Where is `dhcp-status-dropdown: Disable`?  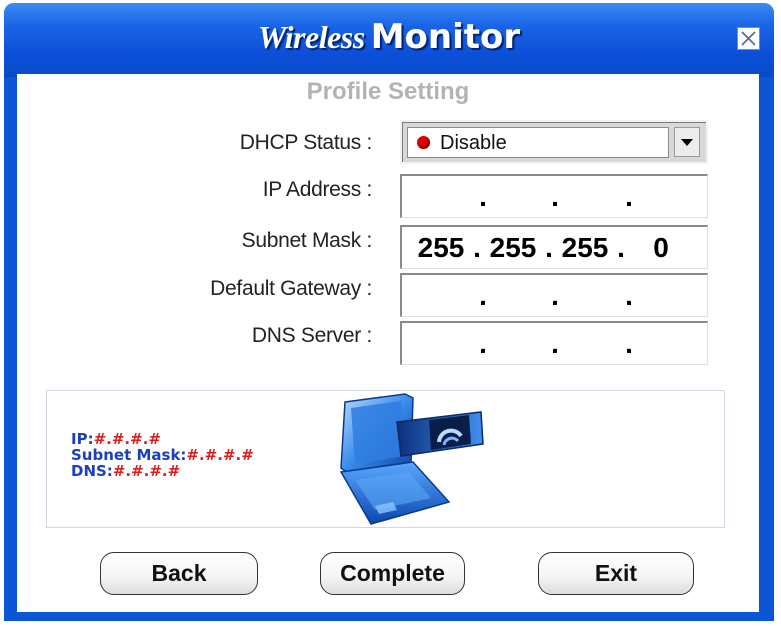 dhcp-status-dropdown: Disable is located at coordinates (554, 142).